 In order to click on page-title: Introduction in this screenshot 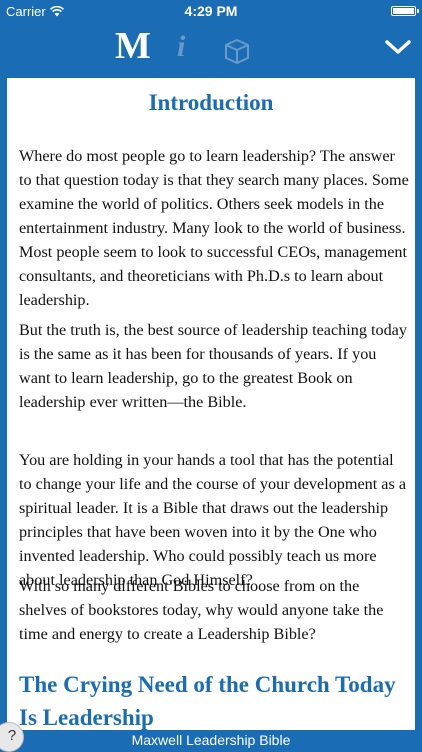, I will do `click(211, 102)`.